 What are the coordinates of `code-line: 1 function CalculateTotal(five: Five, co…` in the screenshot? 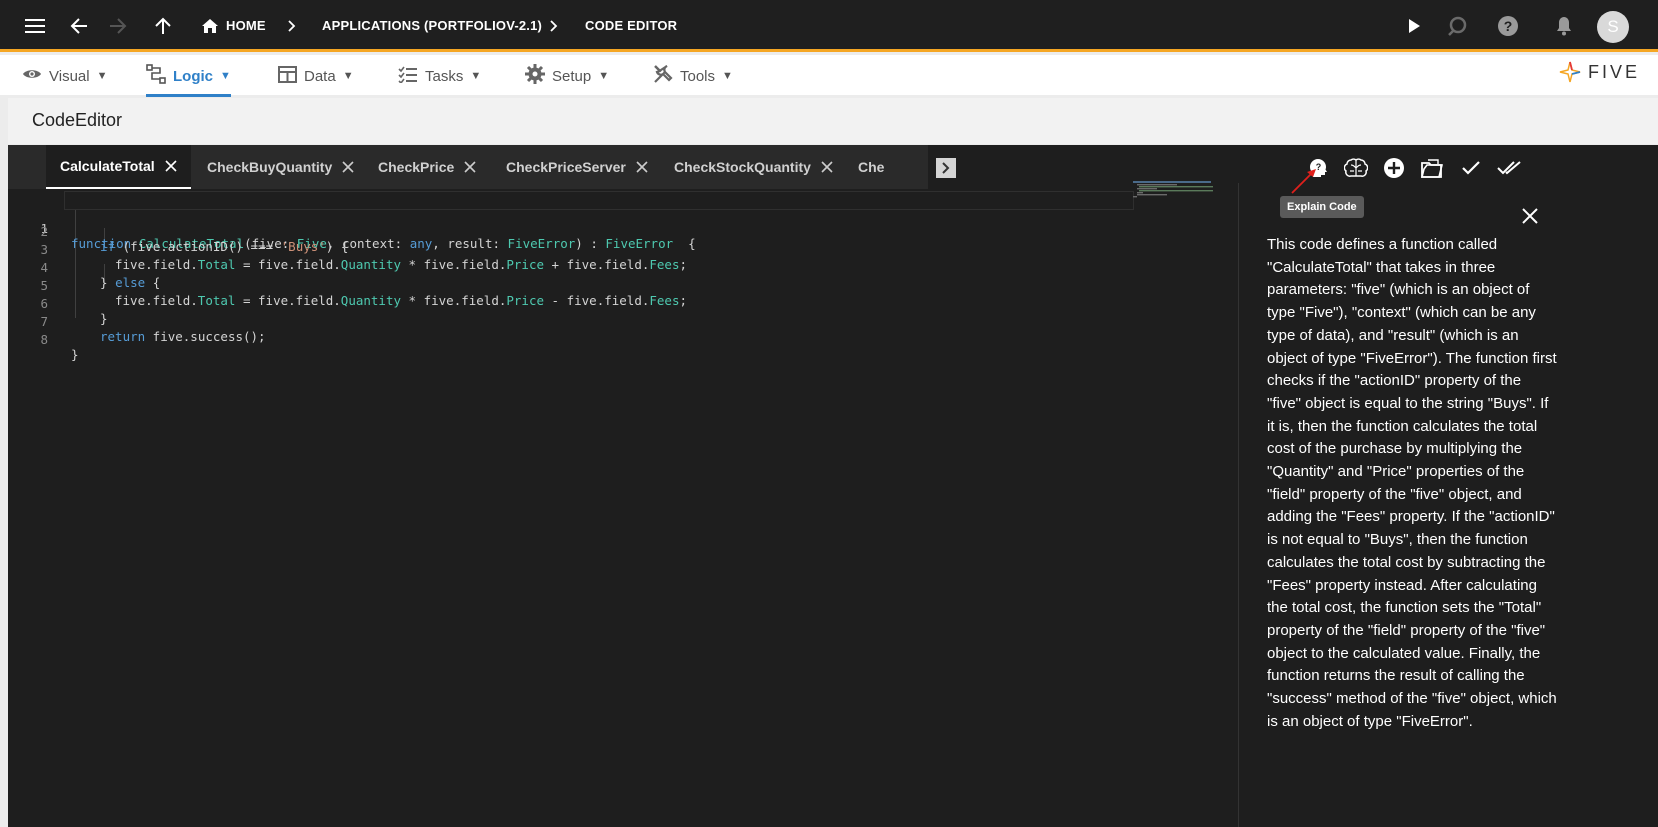 It's located at (608, 221).